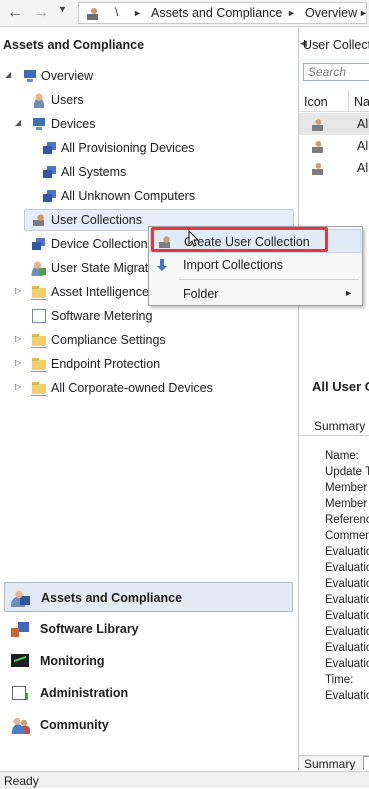  What do you see at coordinates (73, 124) in the screenshot?
I see `tree-label: Devices` at bounding box center [73, 124].